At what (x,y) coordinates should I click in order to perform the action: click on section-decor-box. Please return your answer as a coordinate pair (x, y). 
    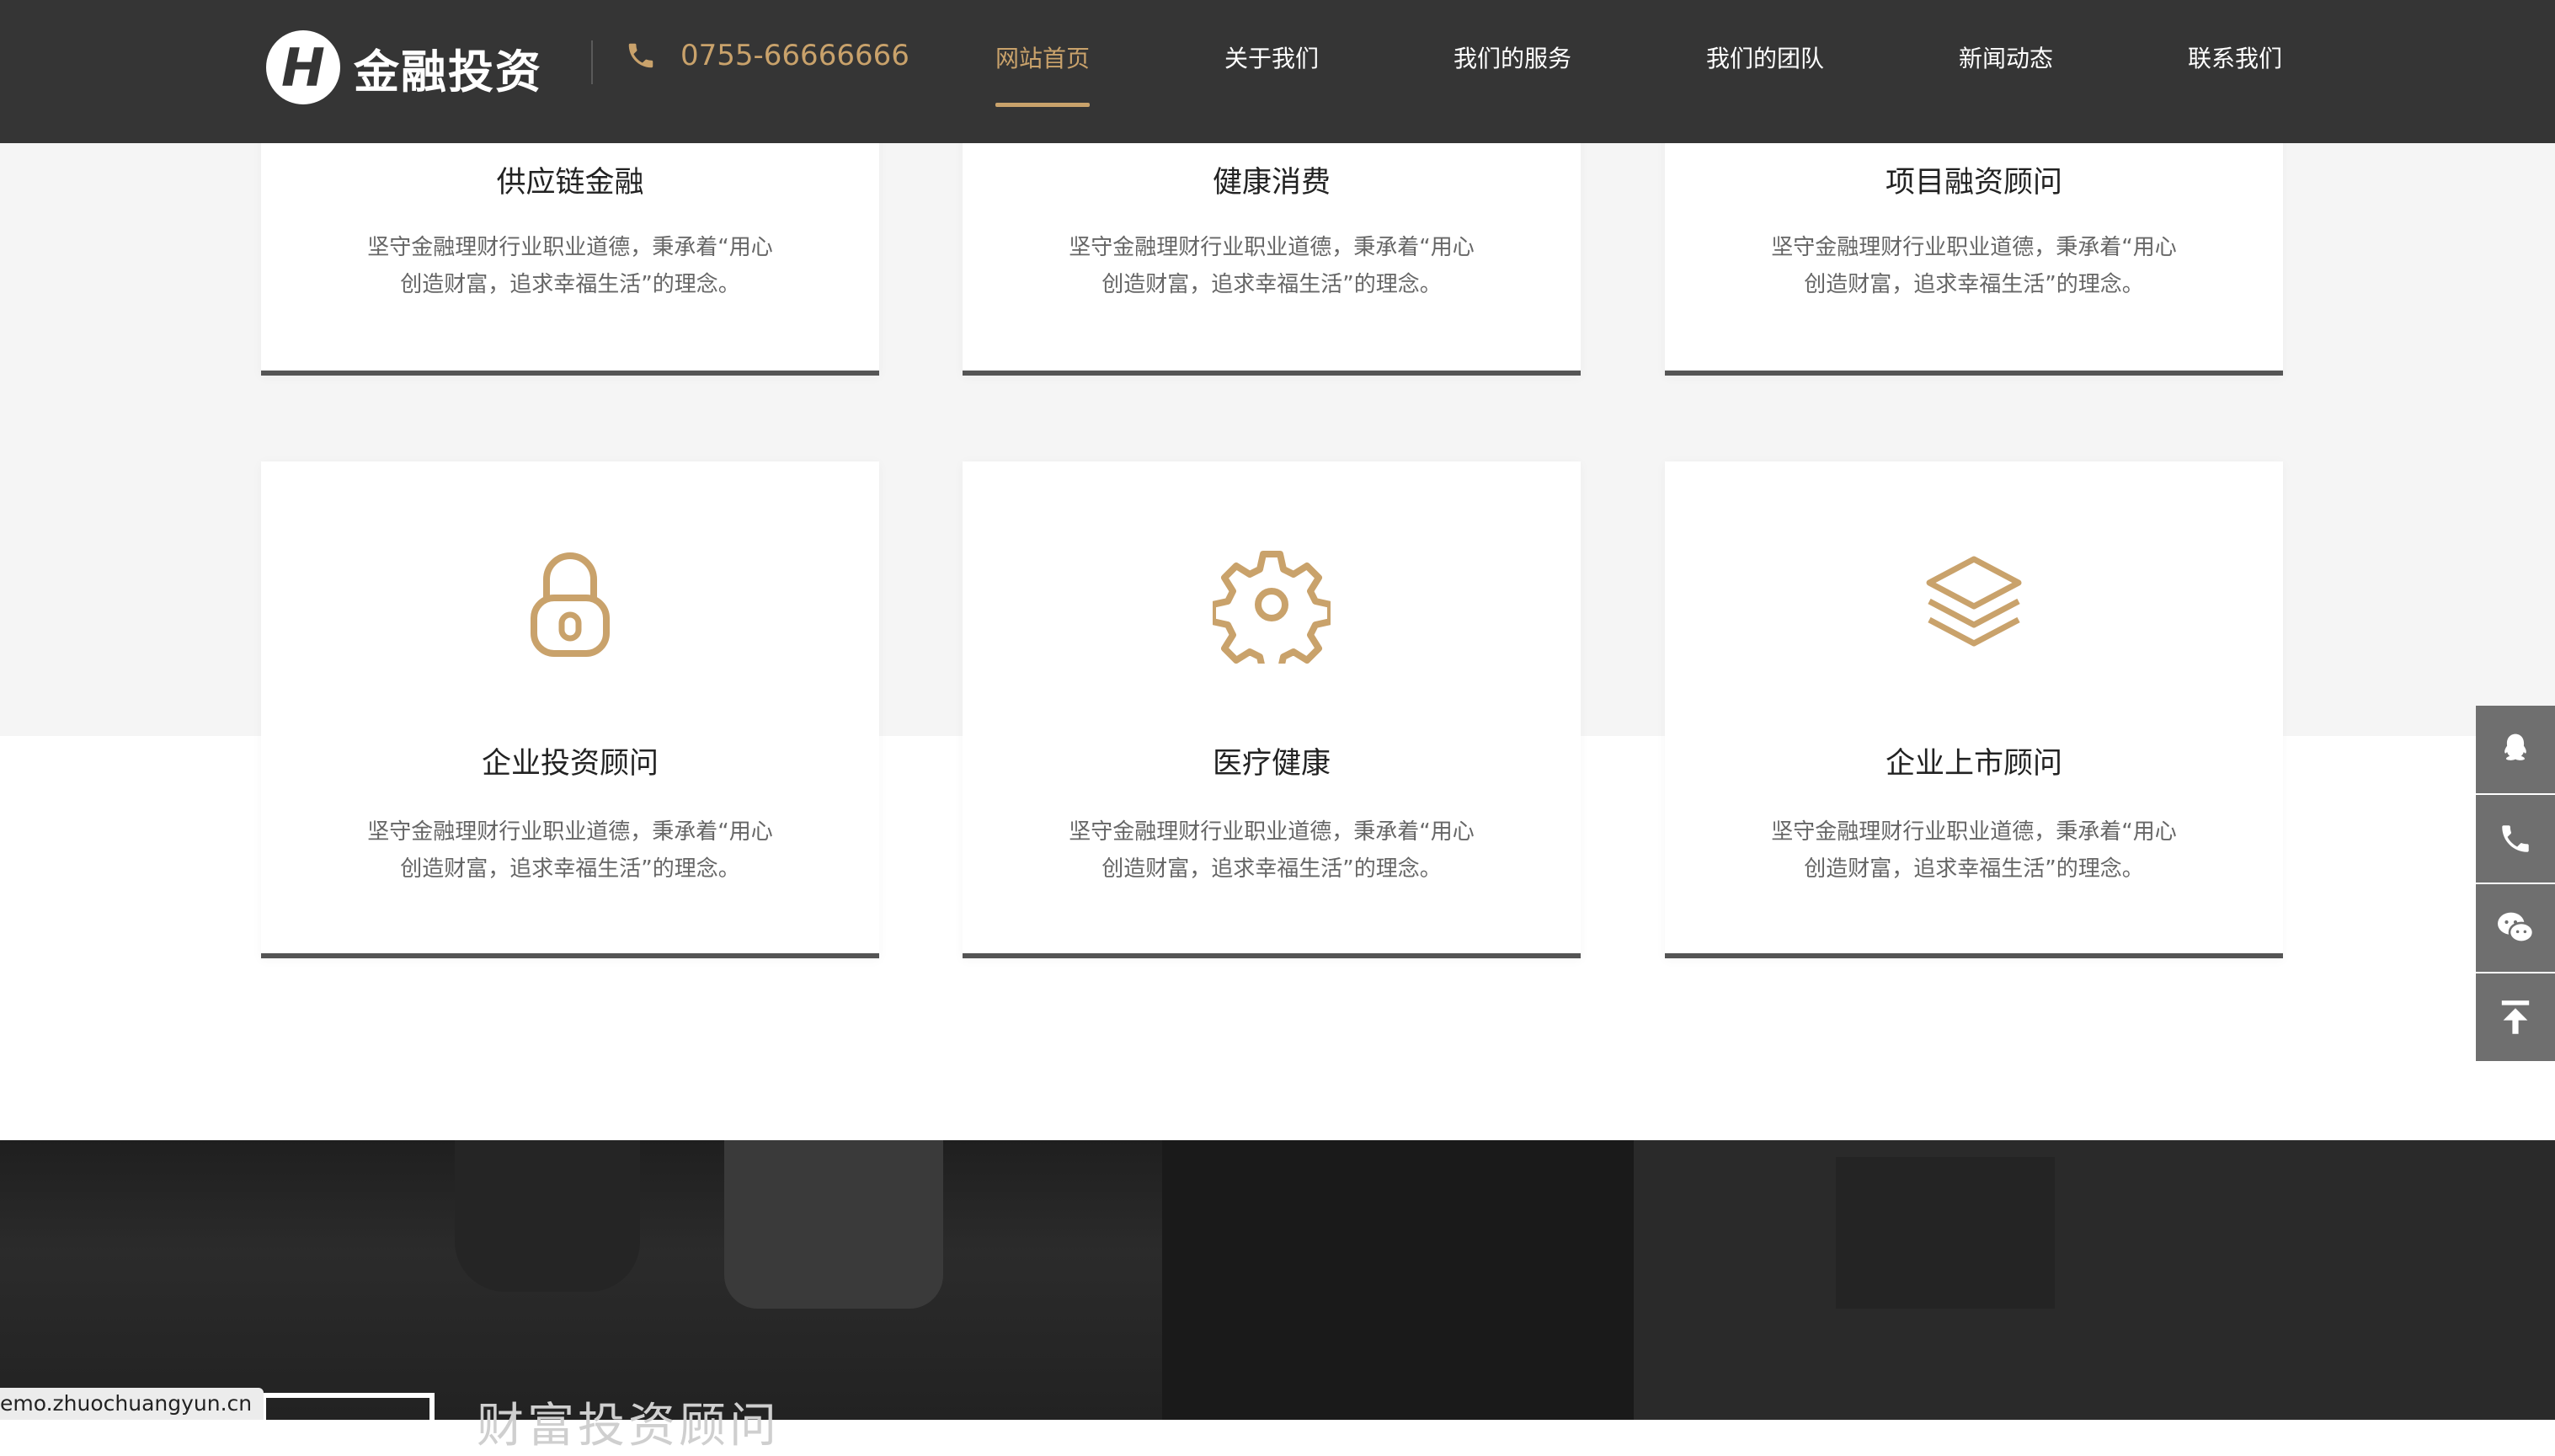
    Looking at the image, I should click on (348, 1412).